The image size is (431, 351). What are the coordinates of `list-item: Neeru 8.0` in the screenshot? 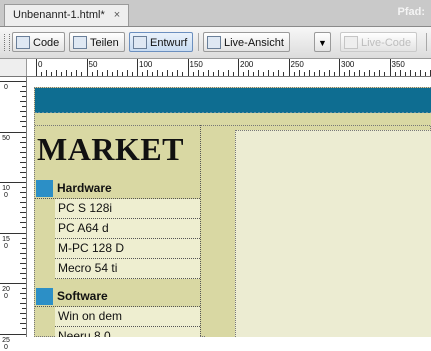 It's located at (127, 332).